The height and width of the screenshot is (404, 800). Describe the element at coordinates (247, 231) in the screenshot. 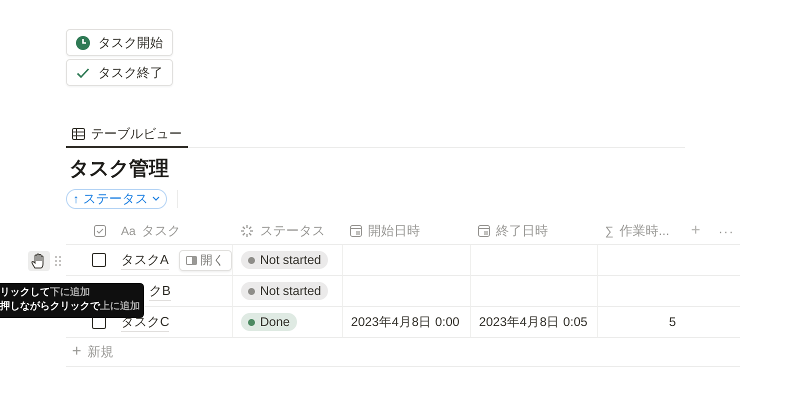

I see `status-icon` at that location.